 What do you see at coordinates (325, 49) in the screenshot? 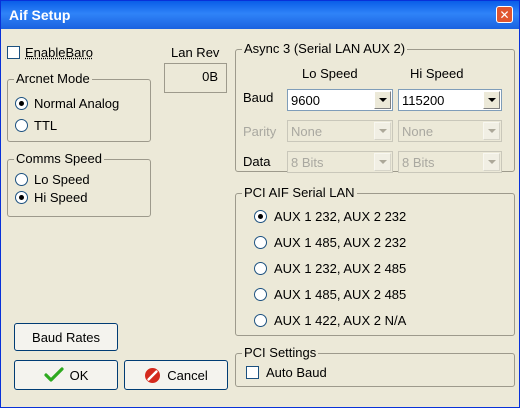
I see `async3-legend: Async 3 (Serial LAN AUX 2)` at bounding box center [325, 49].